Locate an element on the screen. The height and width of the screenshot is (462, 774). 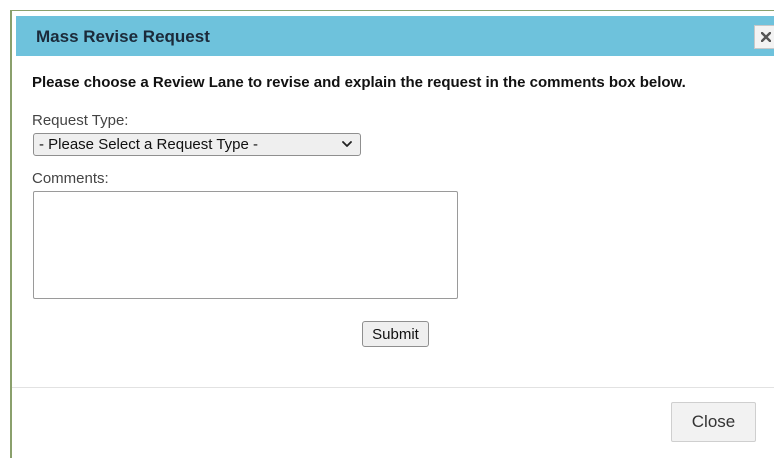
close-icon is located at coordinates (764, 37).